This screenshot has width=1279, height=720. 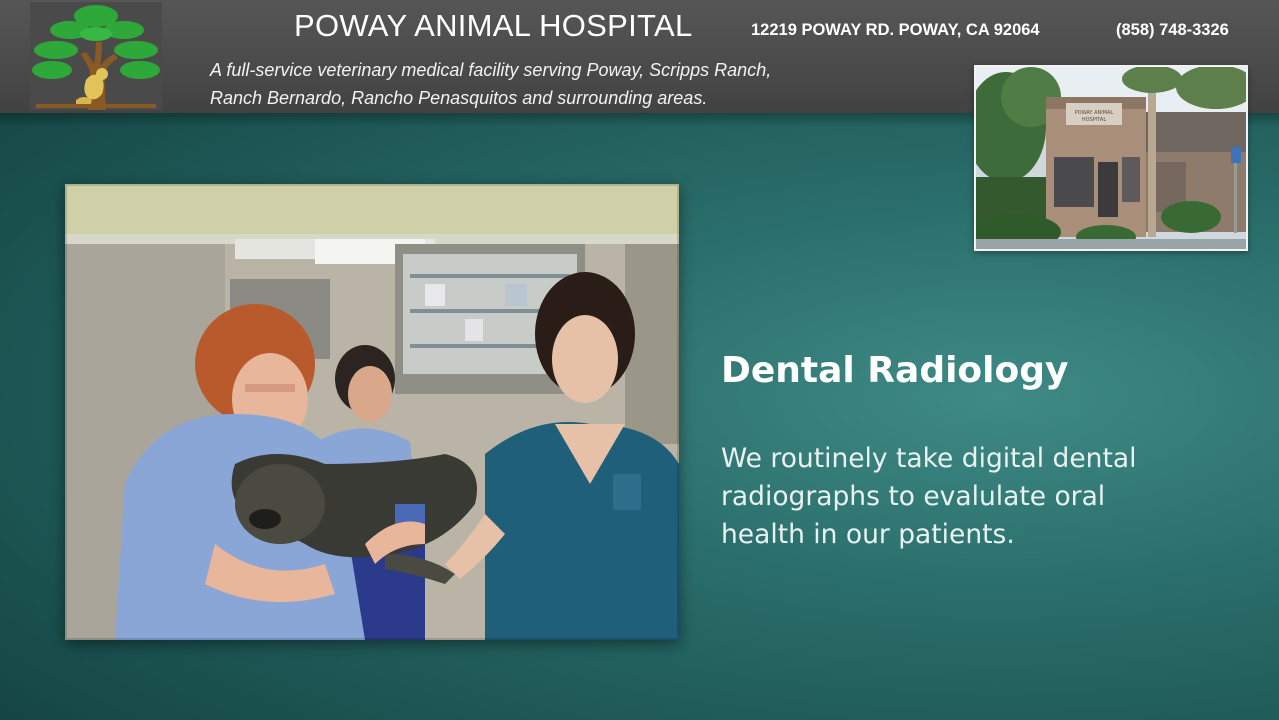 I want to click on tree-logo-icon, so click(x=96, y=56).